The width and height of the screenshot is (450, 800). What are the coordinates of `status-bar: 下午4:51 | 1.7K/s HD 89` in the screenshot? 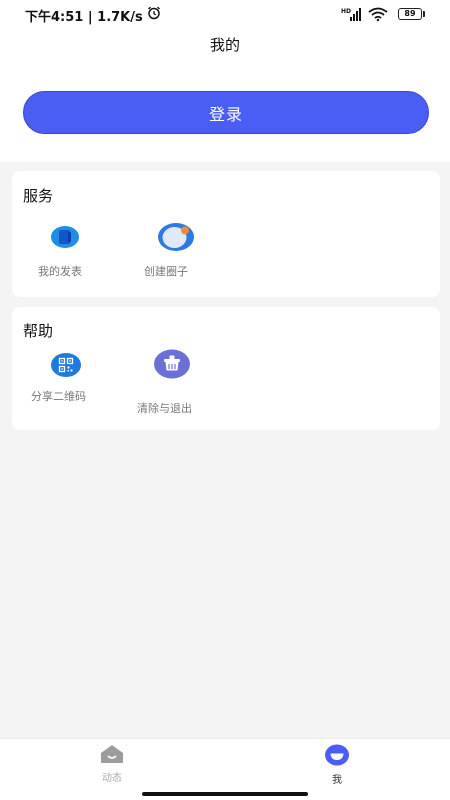 It's located at (225, 14).